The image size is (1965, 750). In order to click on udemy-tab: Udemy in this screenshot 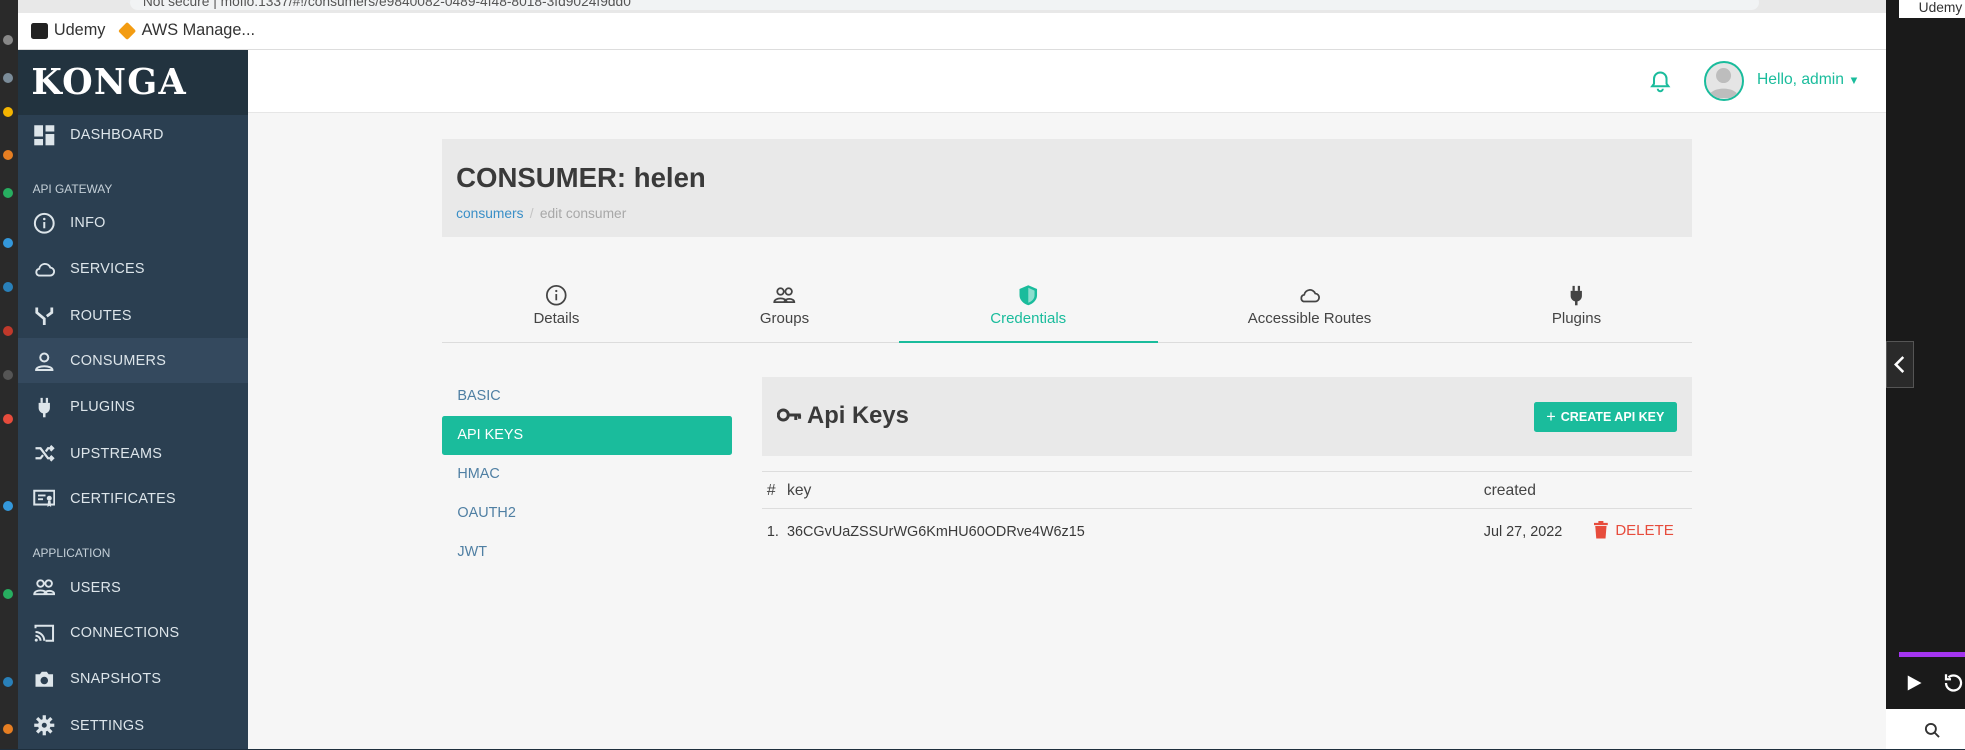, I will do `click(1931, 9)`.